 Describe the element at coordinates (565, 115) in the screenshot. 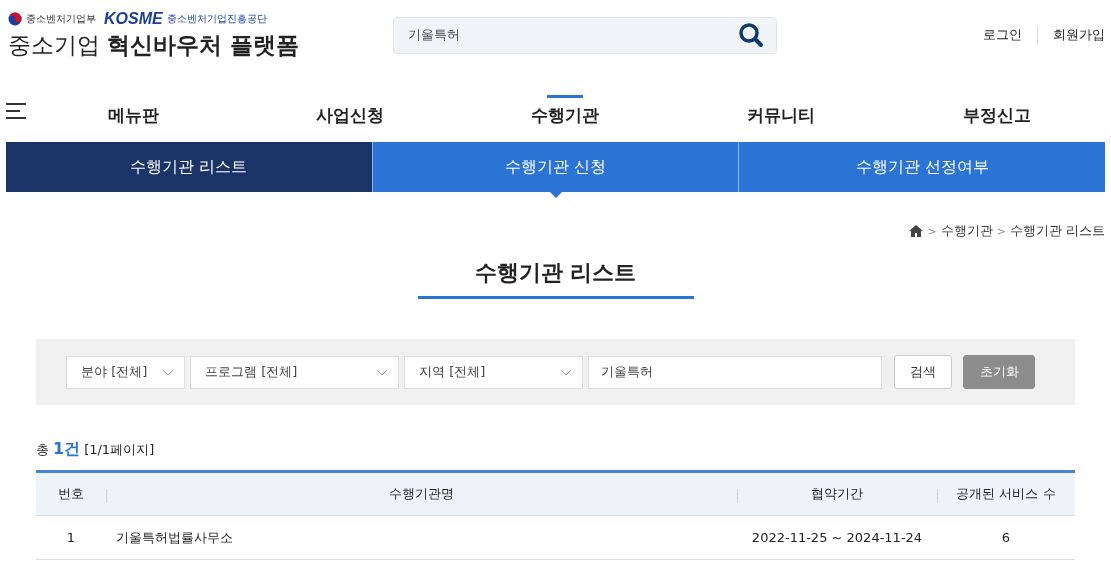

I see `nav-item: 수행기관` at that location.